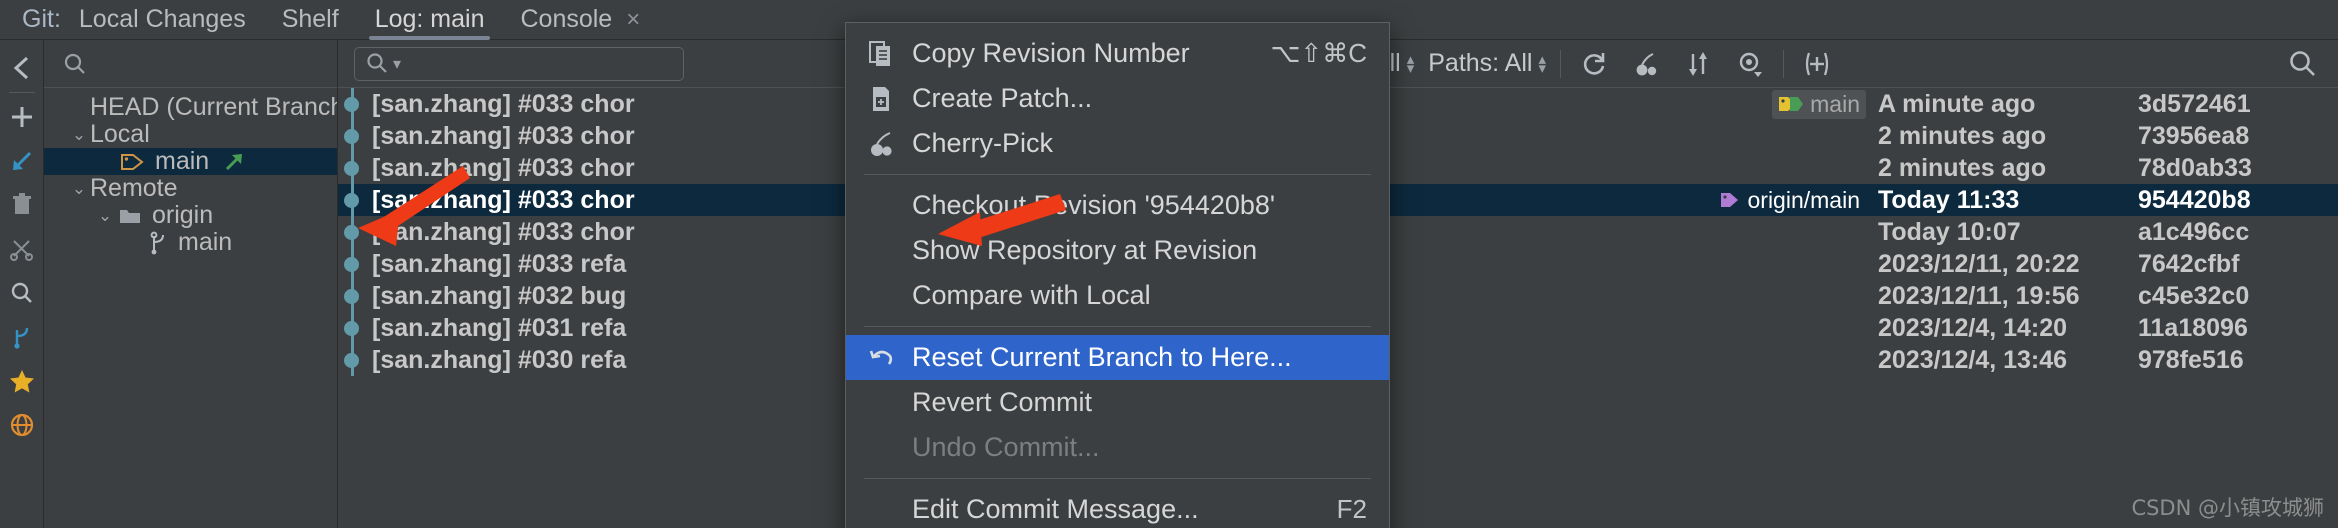 This screenshot has width=2338, height=528. What do you see at coordinates (22, 68) in the screenshot?
I see `collapse-icon` at bounding box center [22, 68].